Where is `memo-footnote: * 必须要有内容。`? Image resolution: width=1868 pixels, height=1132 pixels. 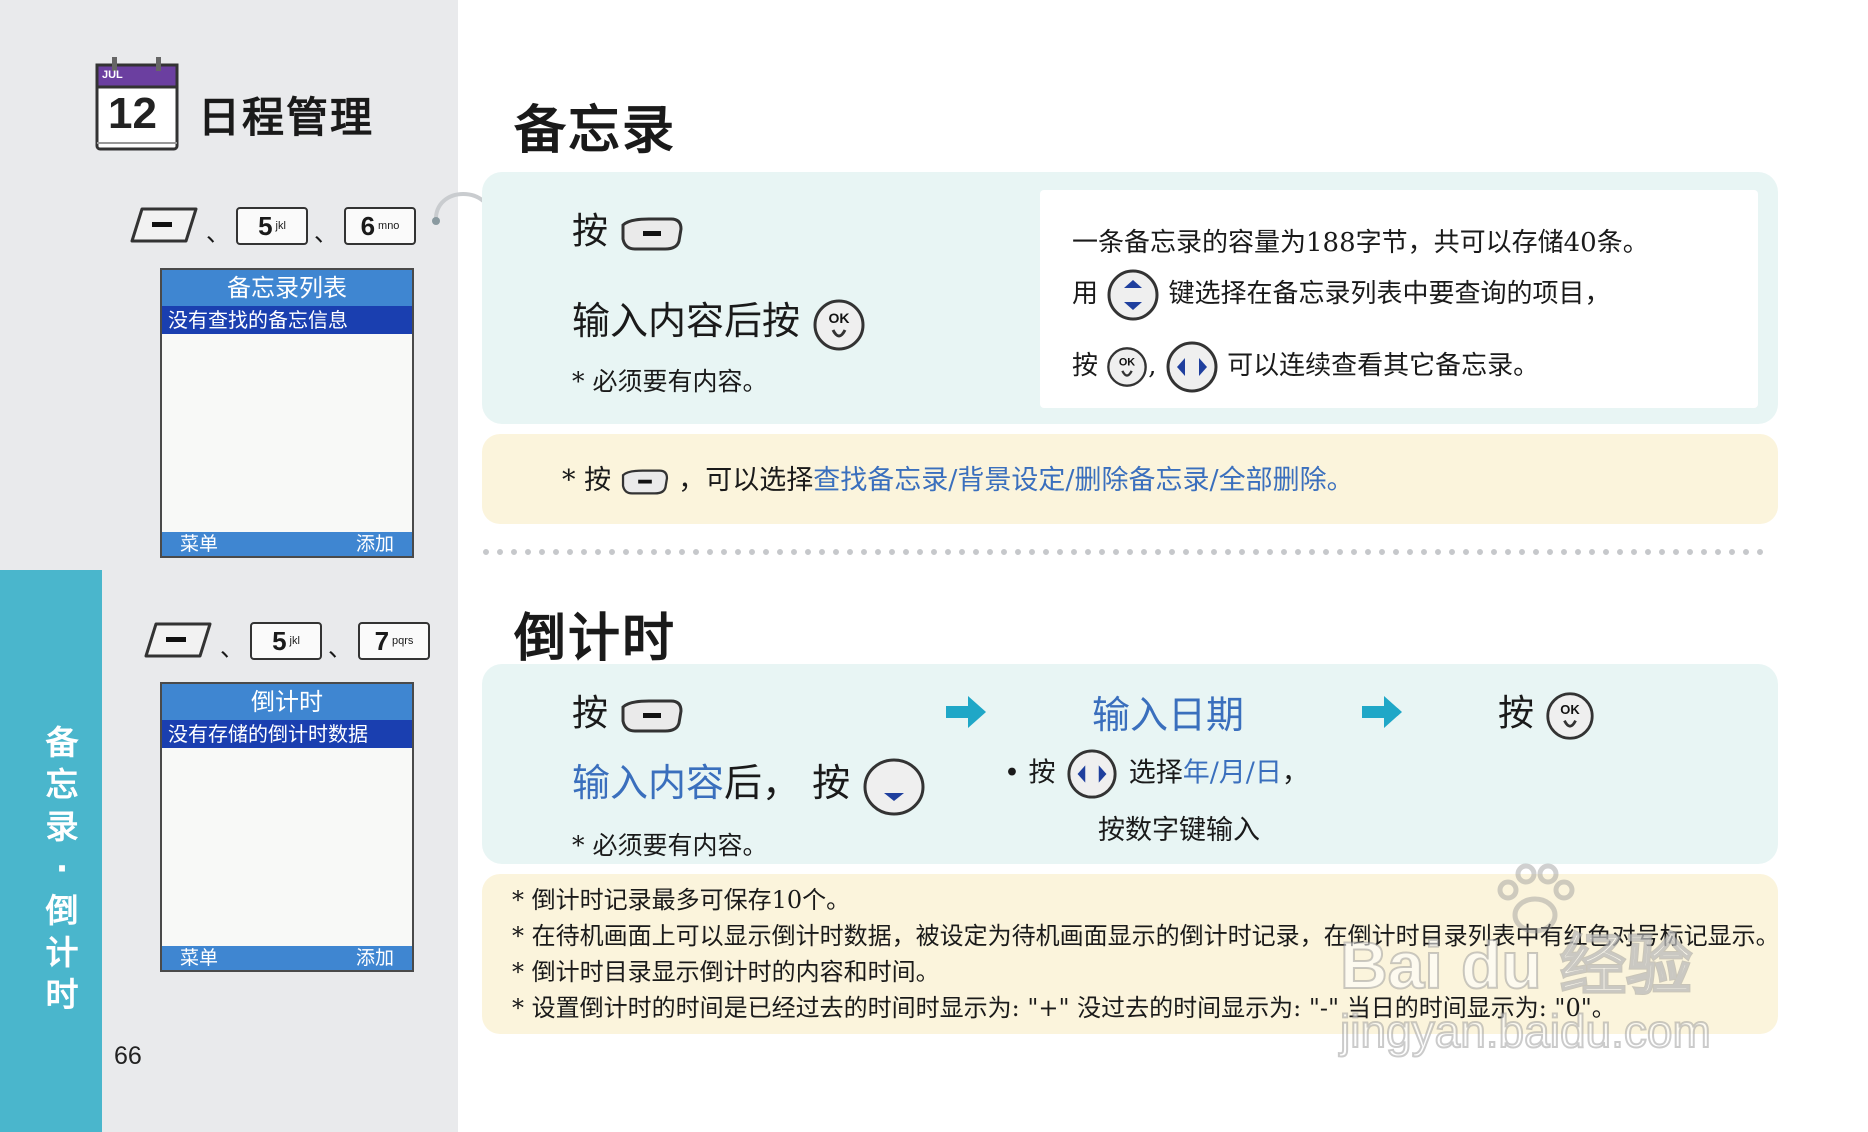 memo-footnote: * 必须要有内容。 is located at coordinates (670, 381).